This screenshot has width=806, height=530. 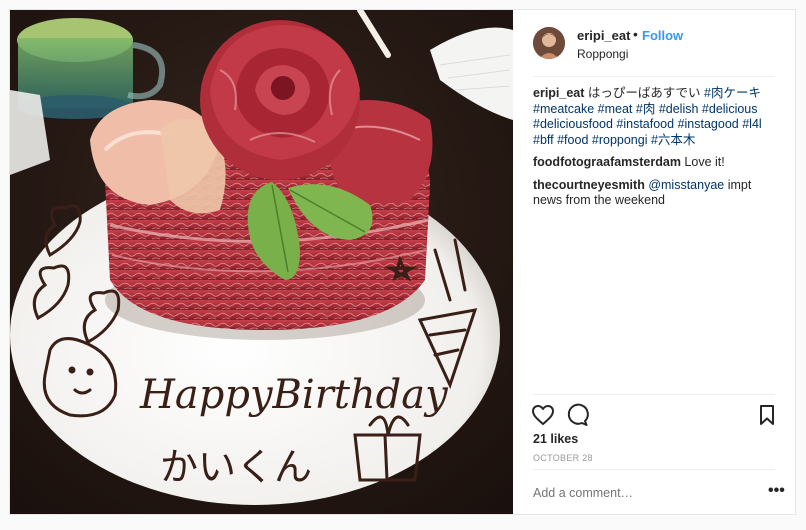 What do you see at coordinates (558, 93) in the screenshot?
I see `comment-author: eripi_eat` at bounding box center [558, 93].